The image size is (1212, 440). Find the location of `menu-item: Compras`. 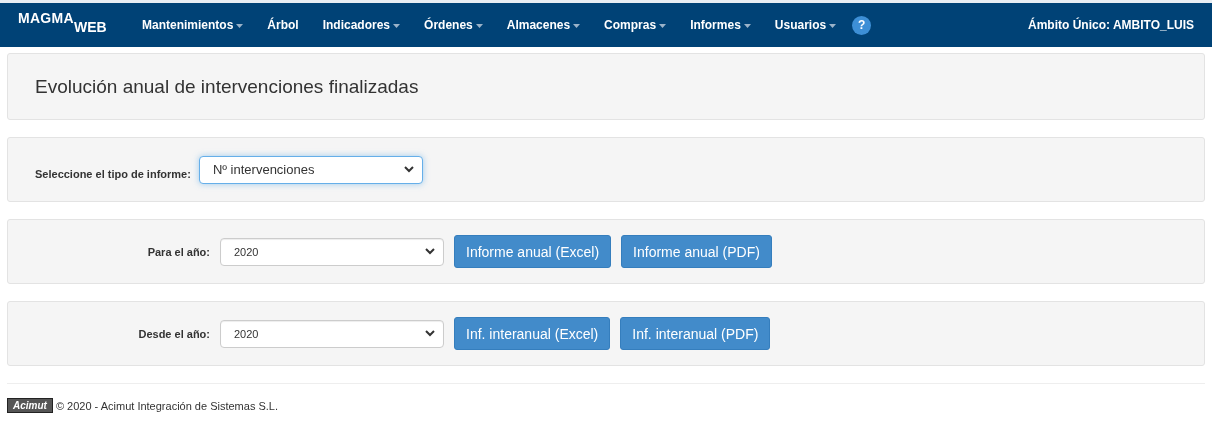

menu-item: Compras is located at coordinates (635, 25).